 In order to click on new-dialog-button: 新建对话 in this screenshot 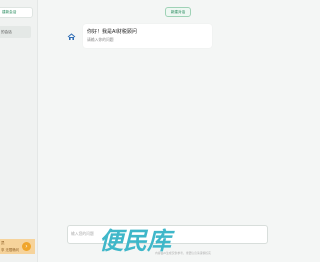, I will do `click(178, 12)`.